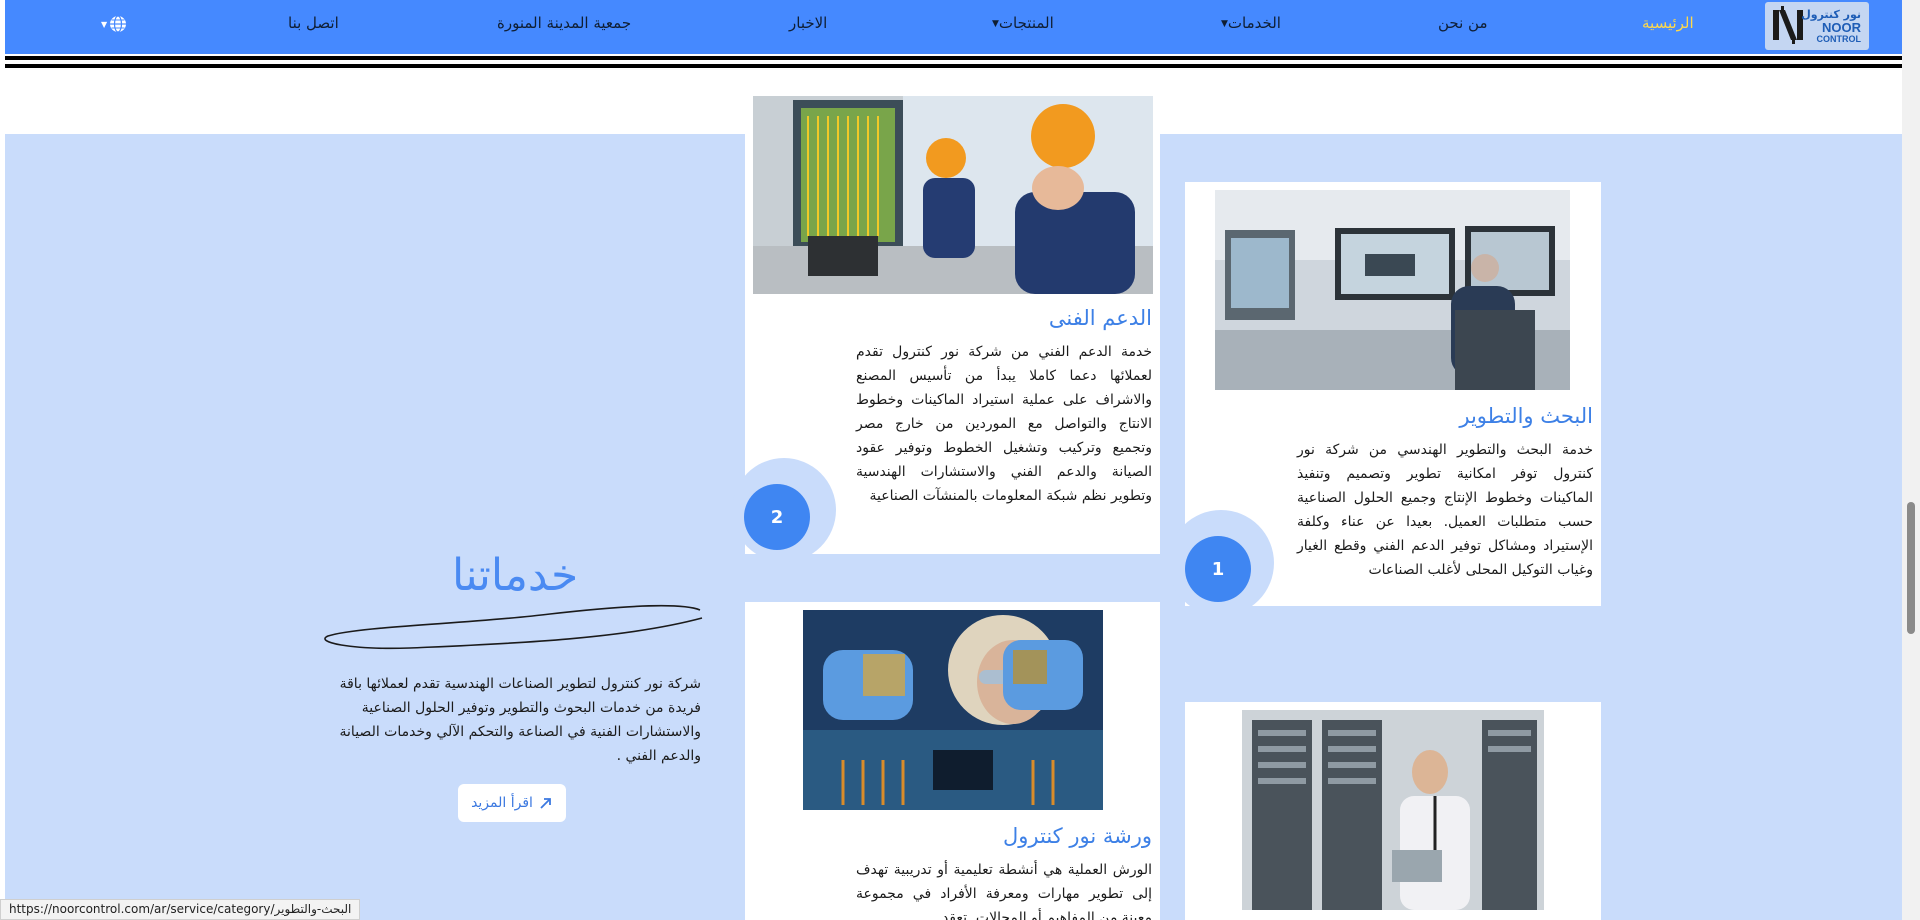 The image size is (1920, 920). Describe the element at coordinates (564, 23) in the screenshot. I see `nav-madinah-association: جمعية المدينة المنورة` at that location.